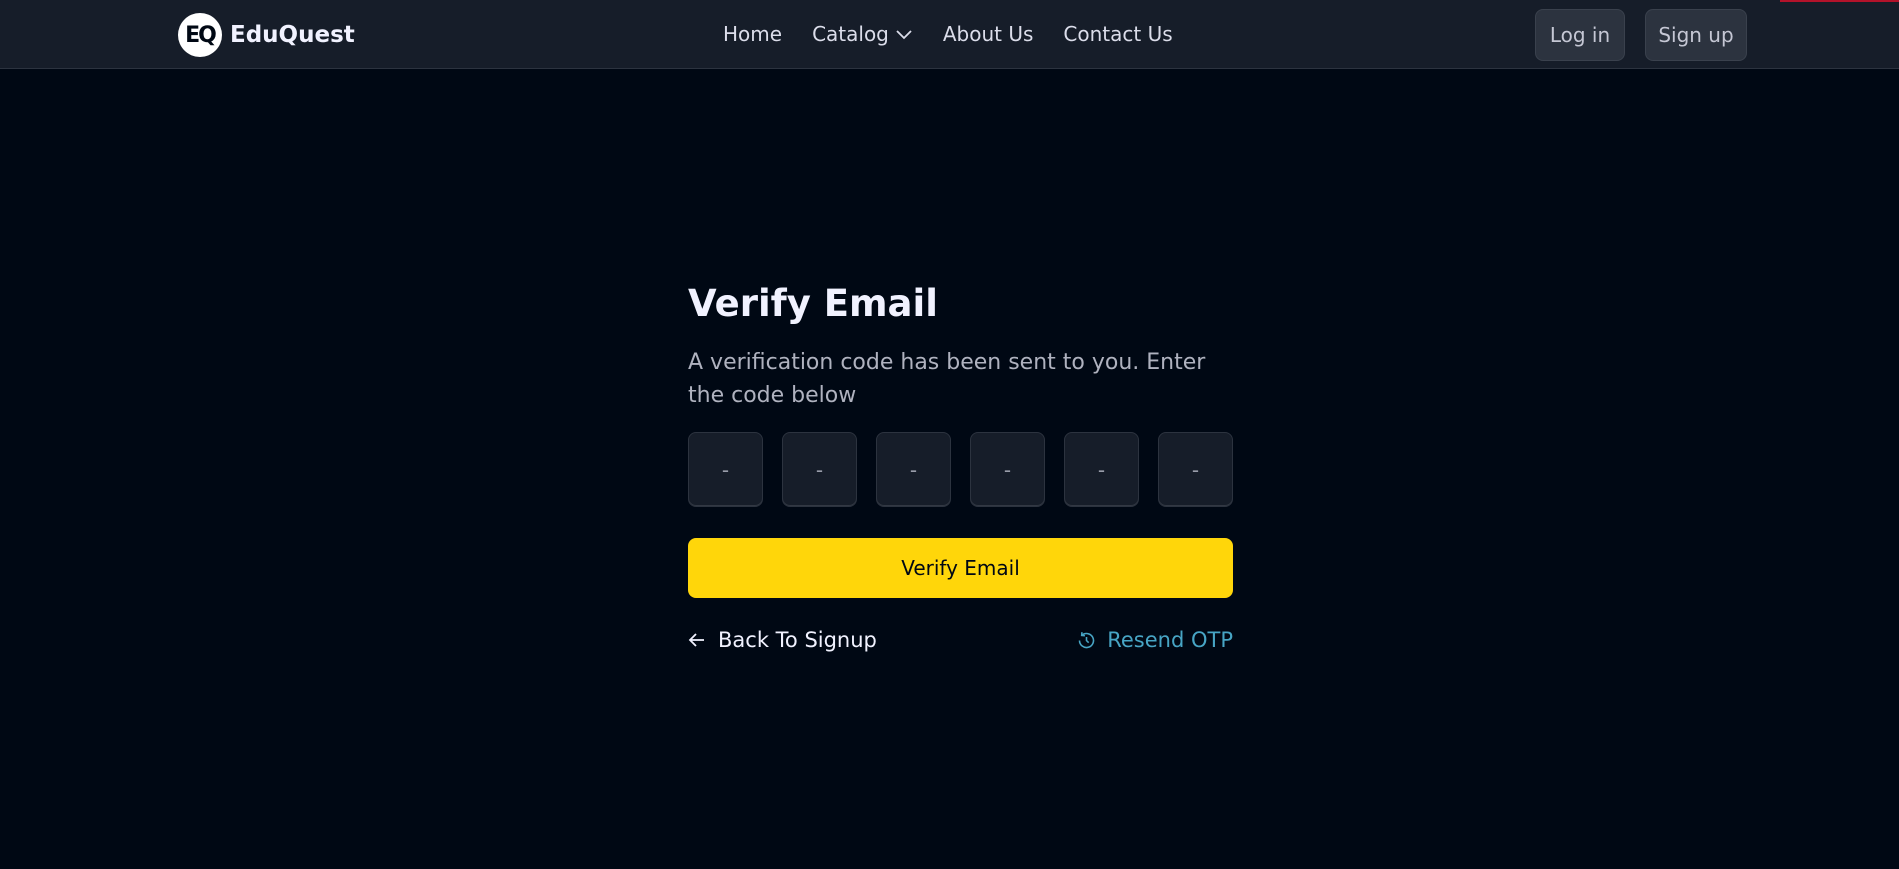 The height and width of the screenshot is (869, 1899). I want to click on nav-item-label: Contact Us, so click(1118, 34).